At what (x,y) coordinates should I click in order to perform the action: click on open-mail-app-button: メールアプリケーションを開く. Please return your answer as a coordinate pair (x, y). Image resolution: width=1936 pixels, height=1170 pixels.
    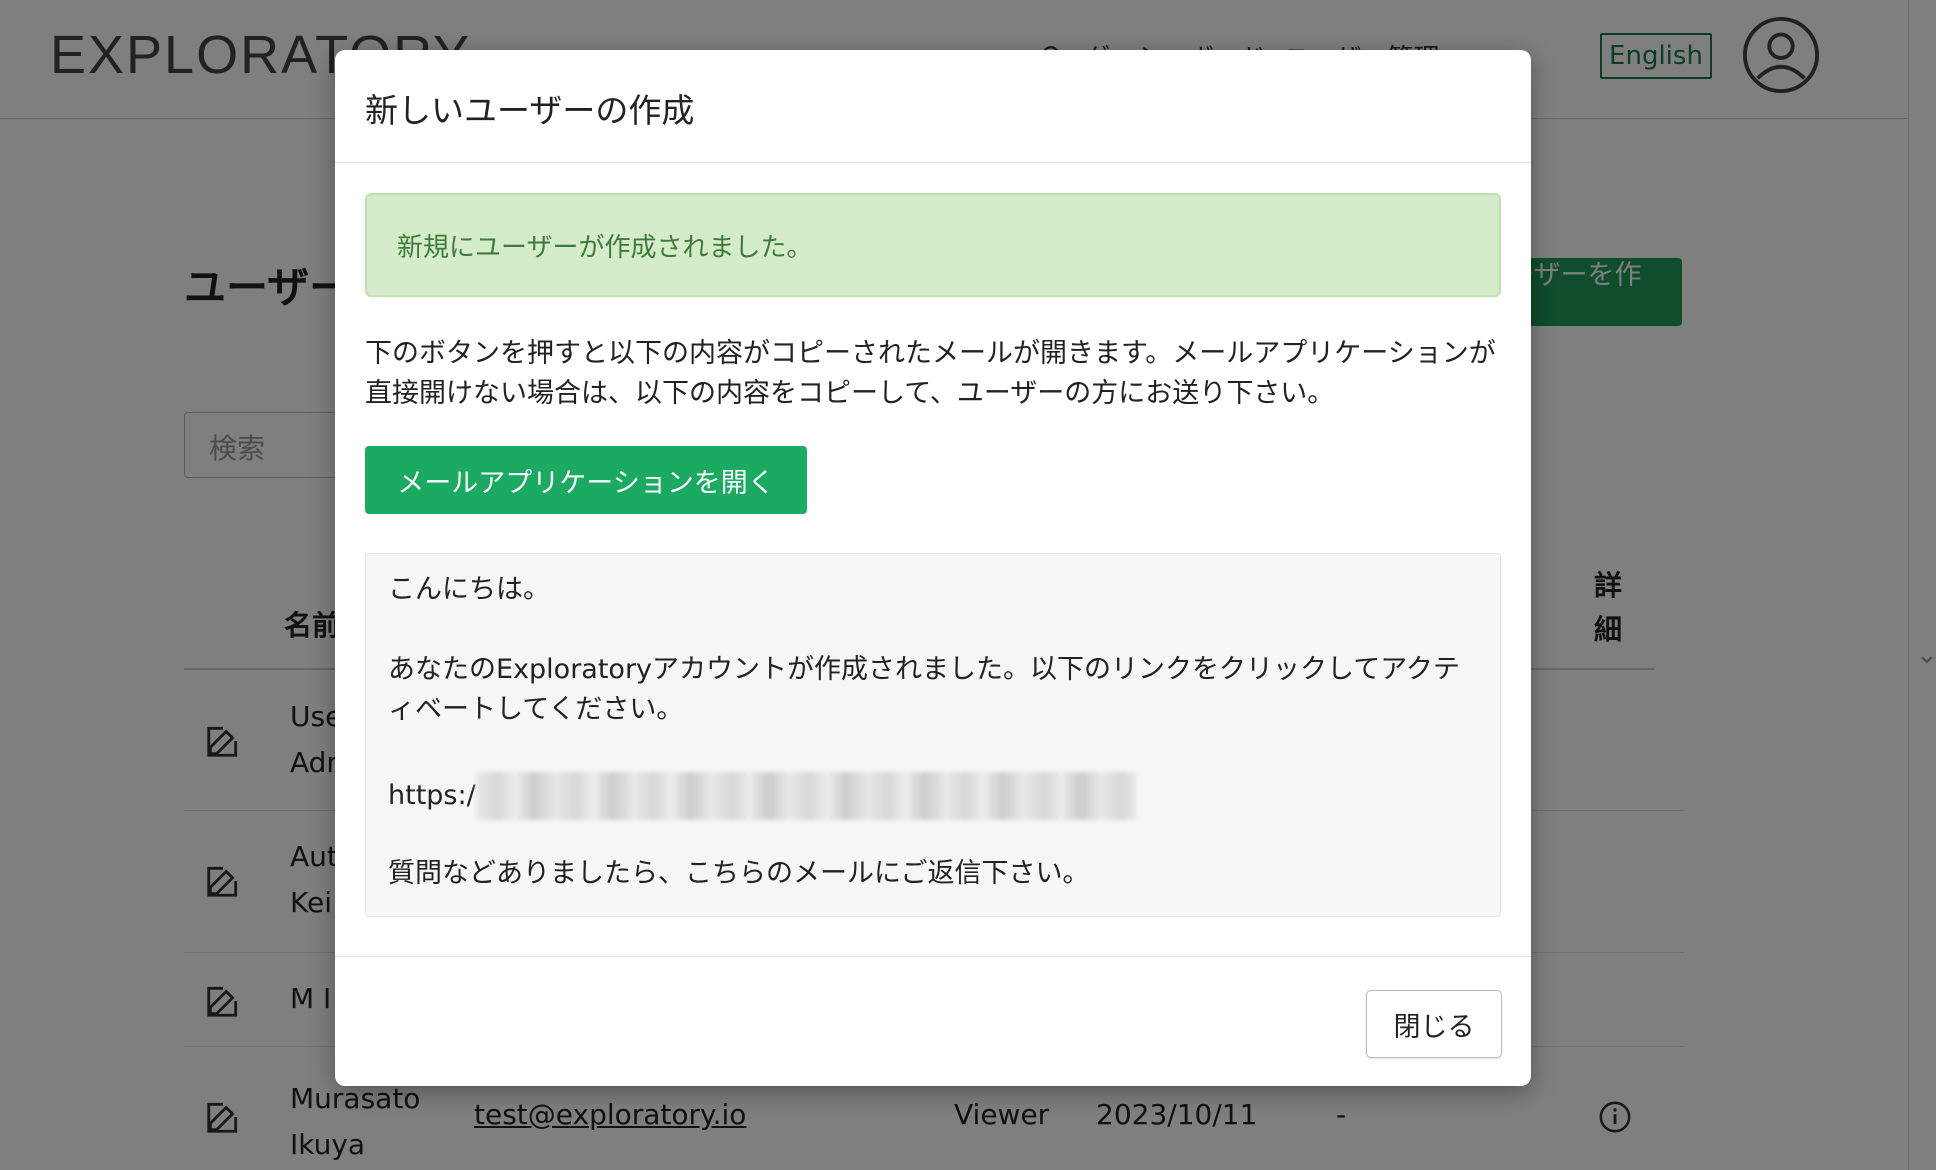
    Looking at the image, I should click on (586, 480).